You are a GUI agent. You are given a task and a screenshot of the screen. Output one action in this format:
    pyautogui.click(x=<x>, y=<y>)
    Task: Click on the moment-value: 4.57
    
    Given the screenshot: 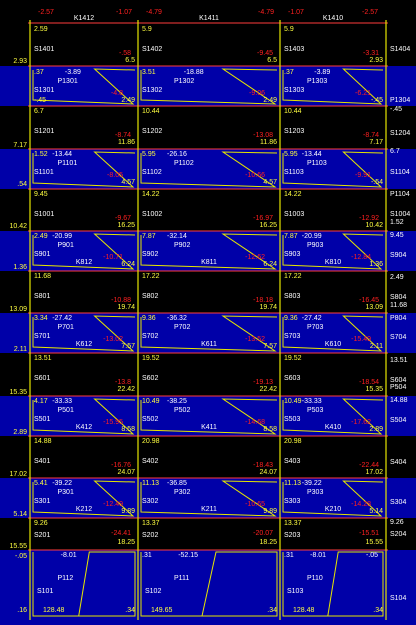 What is the action you would take?
    pyautogui.click(x=270, y=182)
    